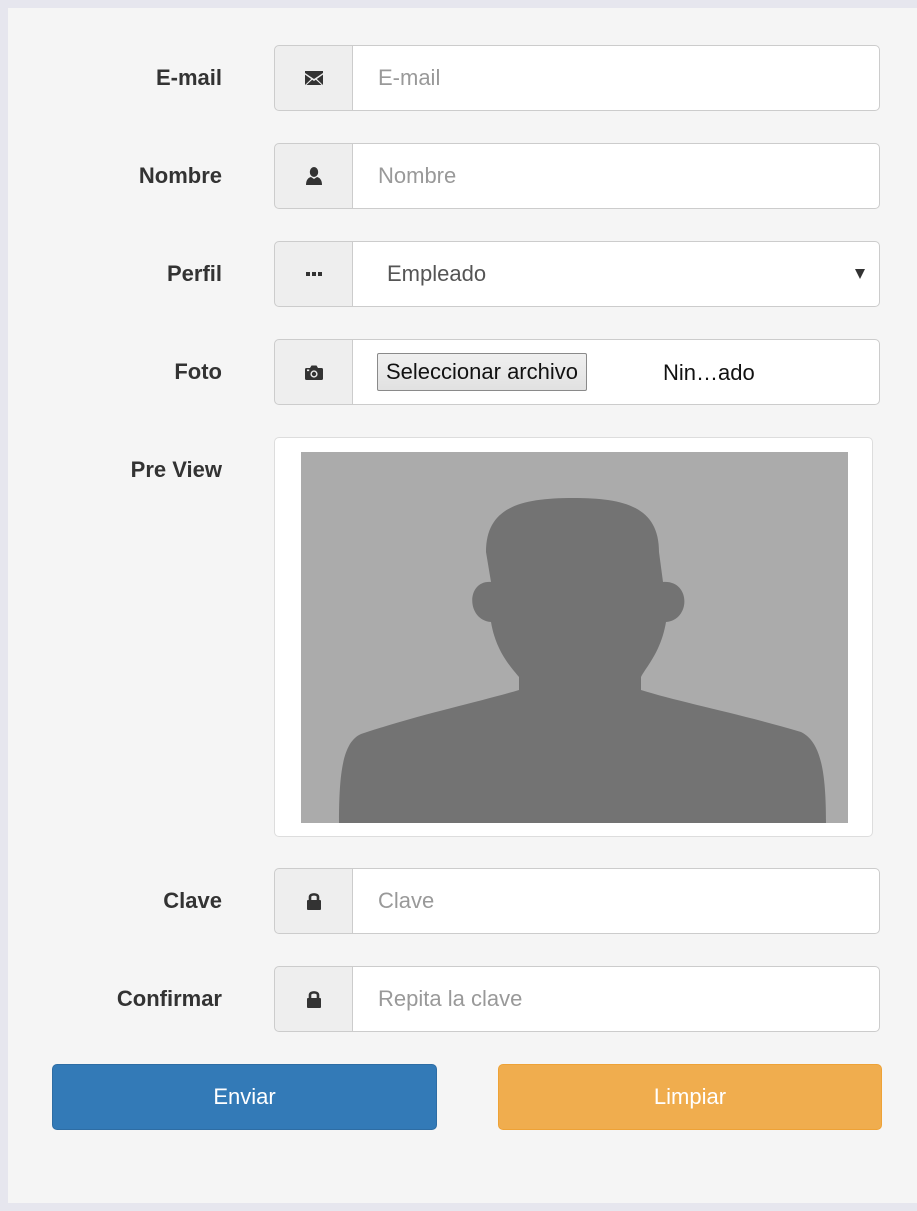 The height and width of the screenshot is (1211, 917). I want to click on chevron-down-icon, so click(860, 274).